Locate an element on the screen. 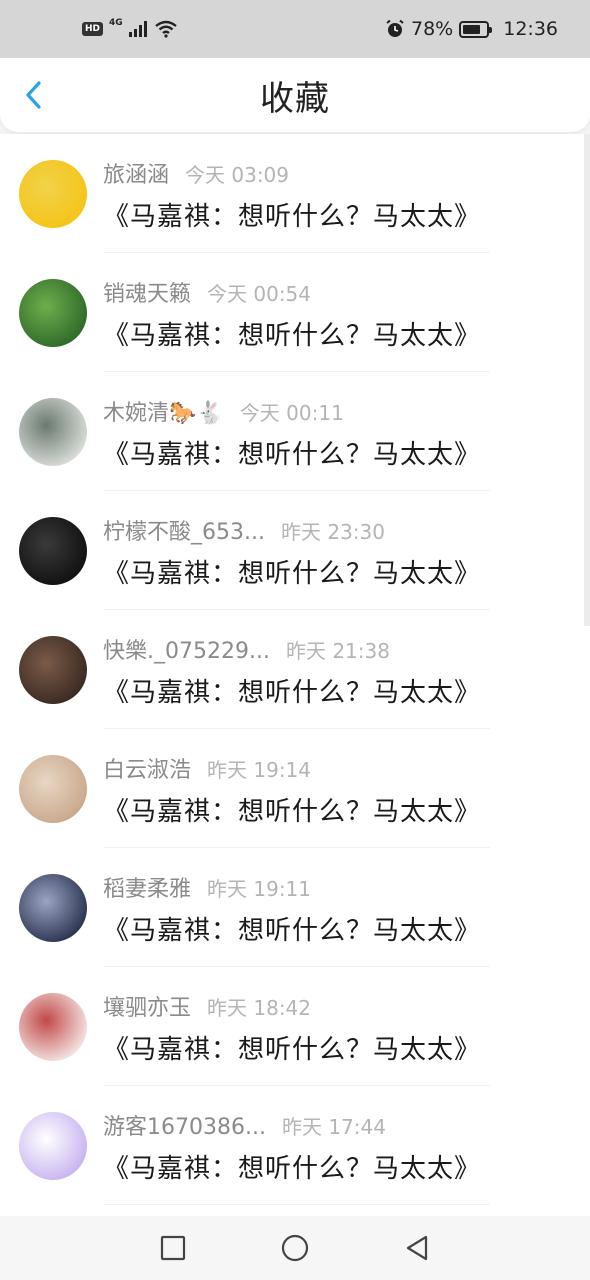 Image resolution: width=590 pixels, height=1280 pixels. status-right: 78% 12:36 is located at coordinates (471, 29).